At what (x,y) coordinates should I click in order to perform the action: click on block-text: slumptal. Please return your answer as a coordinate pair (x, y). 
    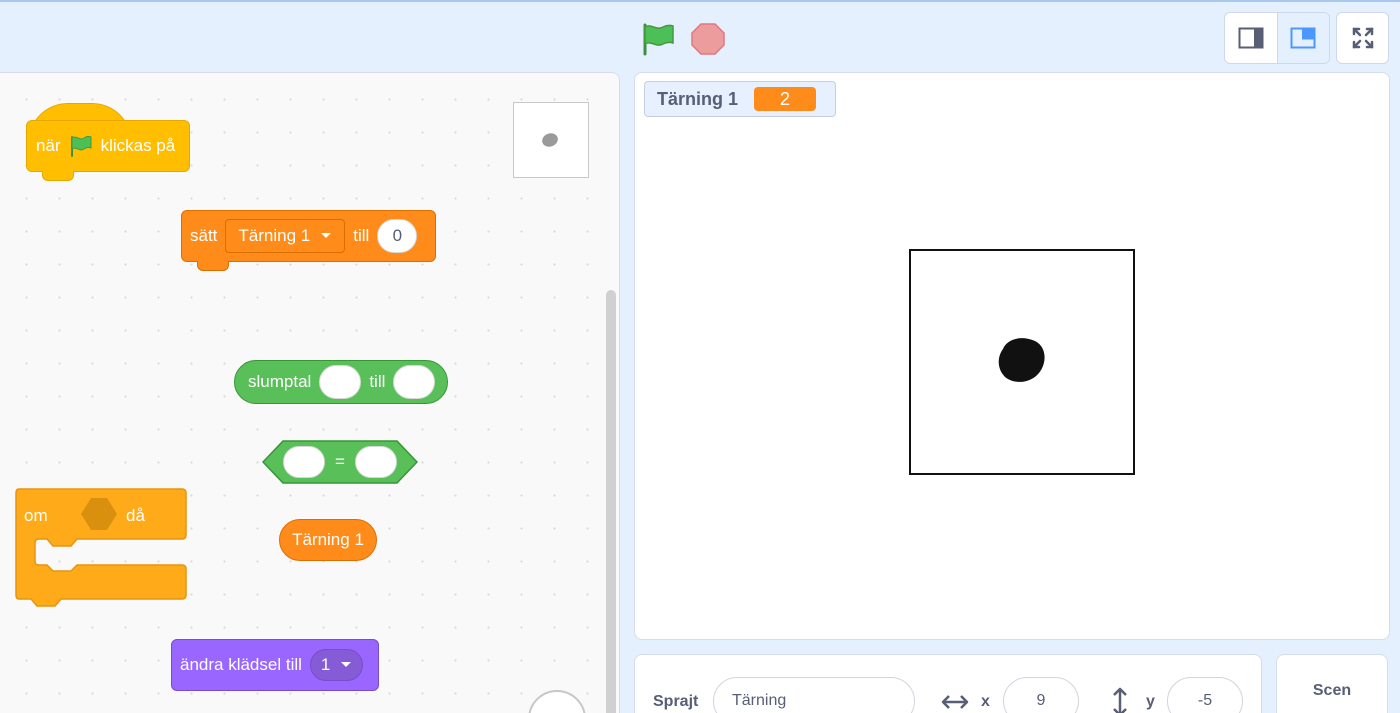
    Looking at the image, I should click on (280, 381).